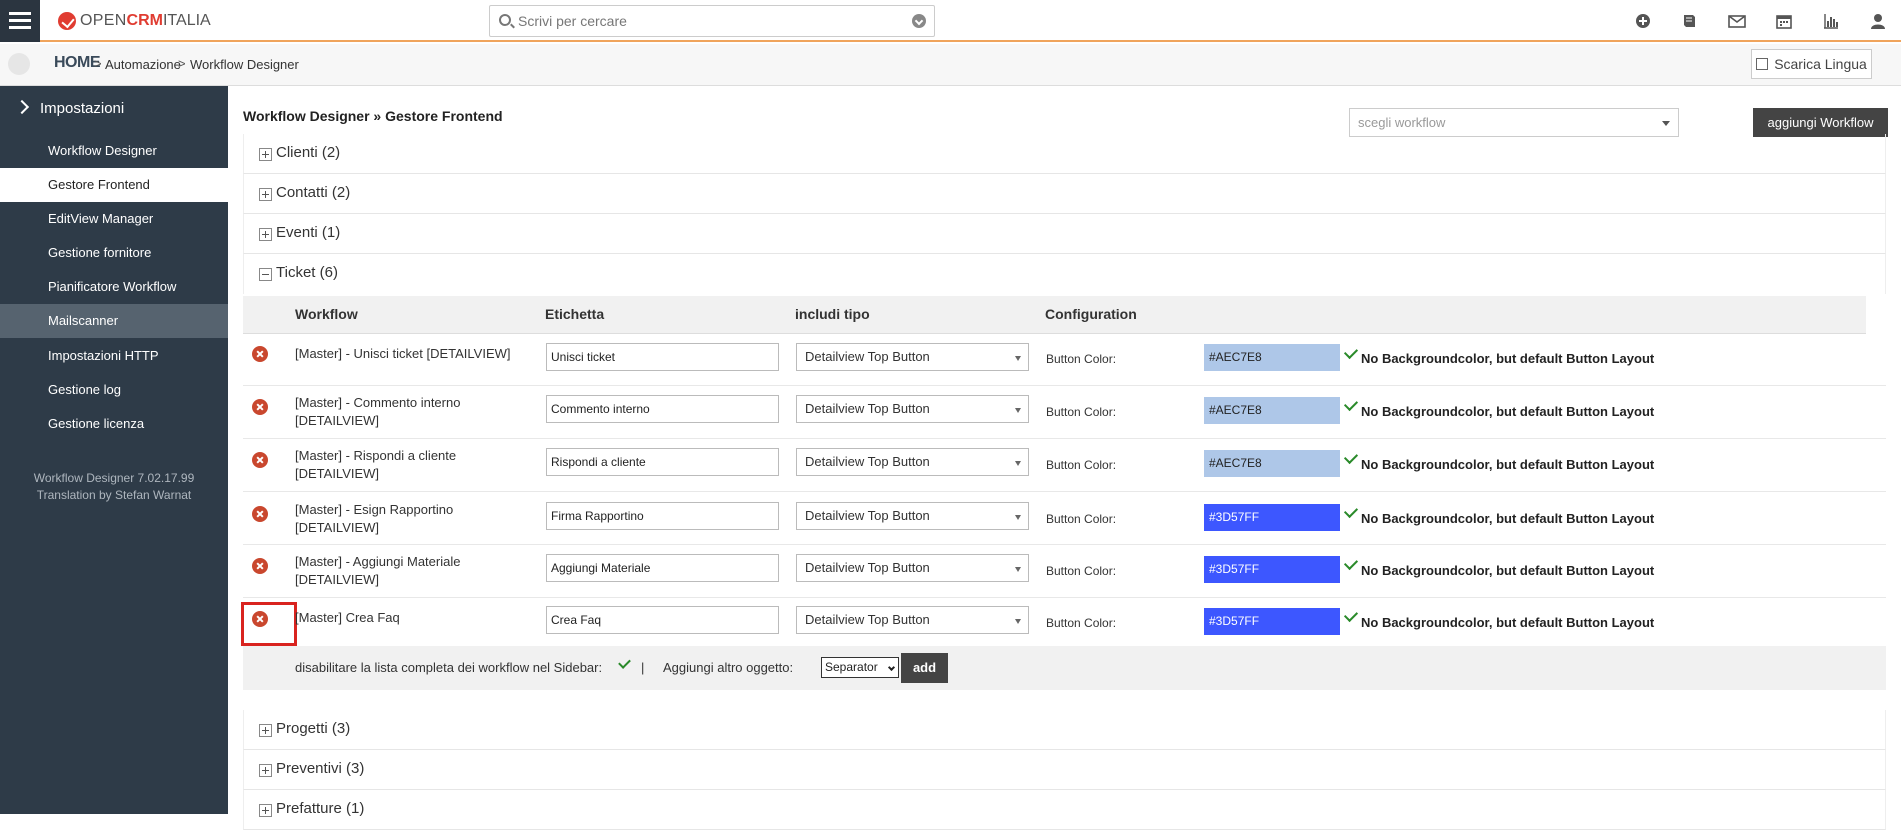  Describe the element at coordinates (1811, 64) in the screenshot. I see `download-language-button: Scarica Lingua` at that location.